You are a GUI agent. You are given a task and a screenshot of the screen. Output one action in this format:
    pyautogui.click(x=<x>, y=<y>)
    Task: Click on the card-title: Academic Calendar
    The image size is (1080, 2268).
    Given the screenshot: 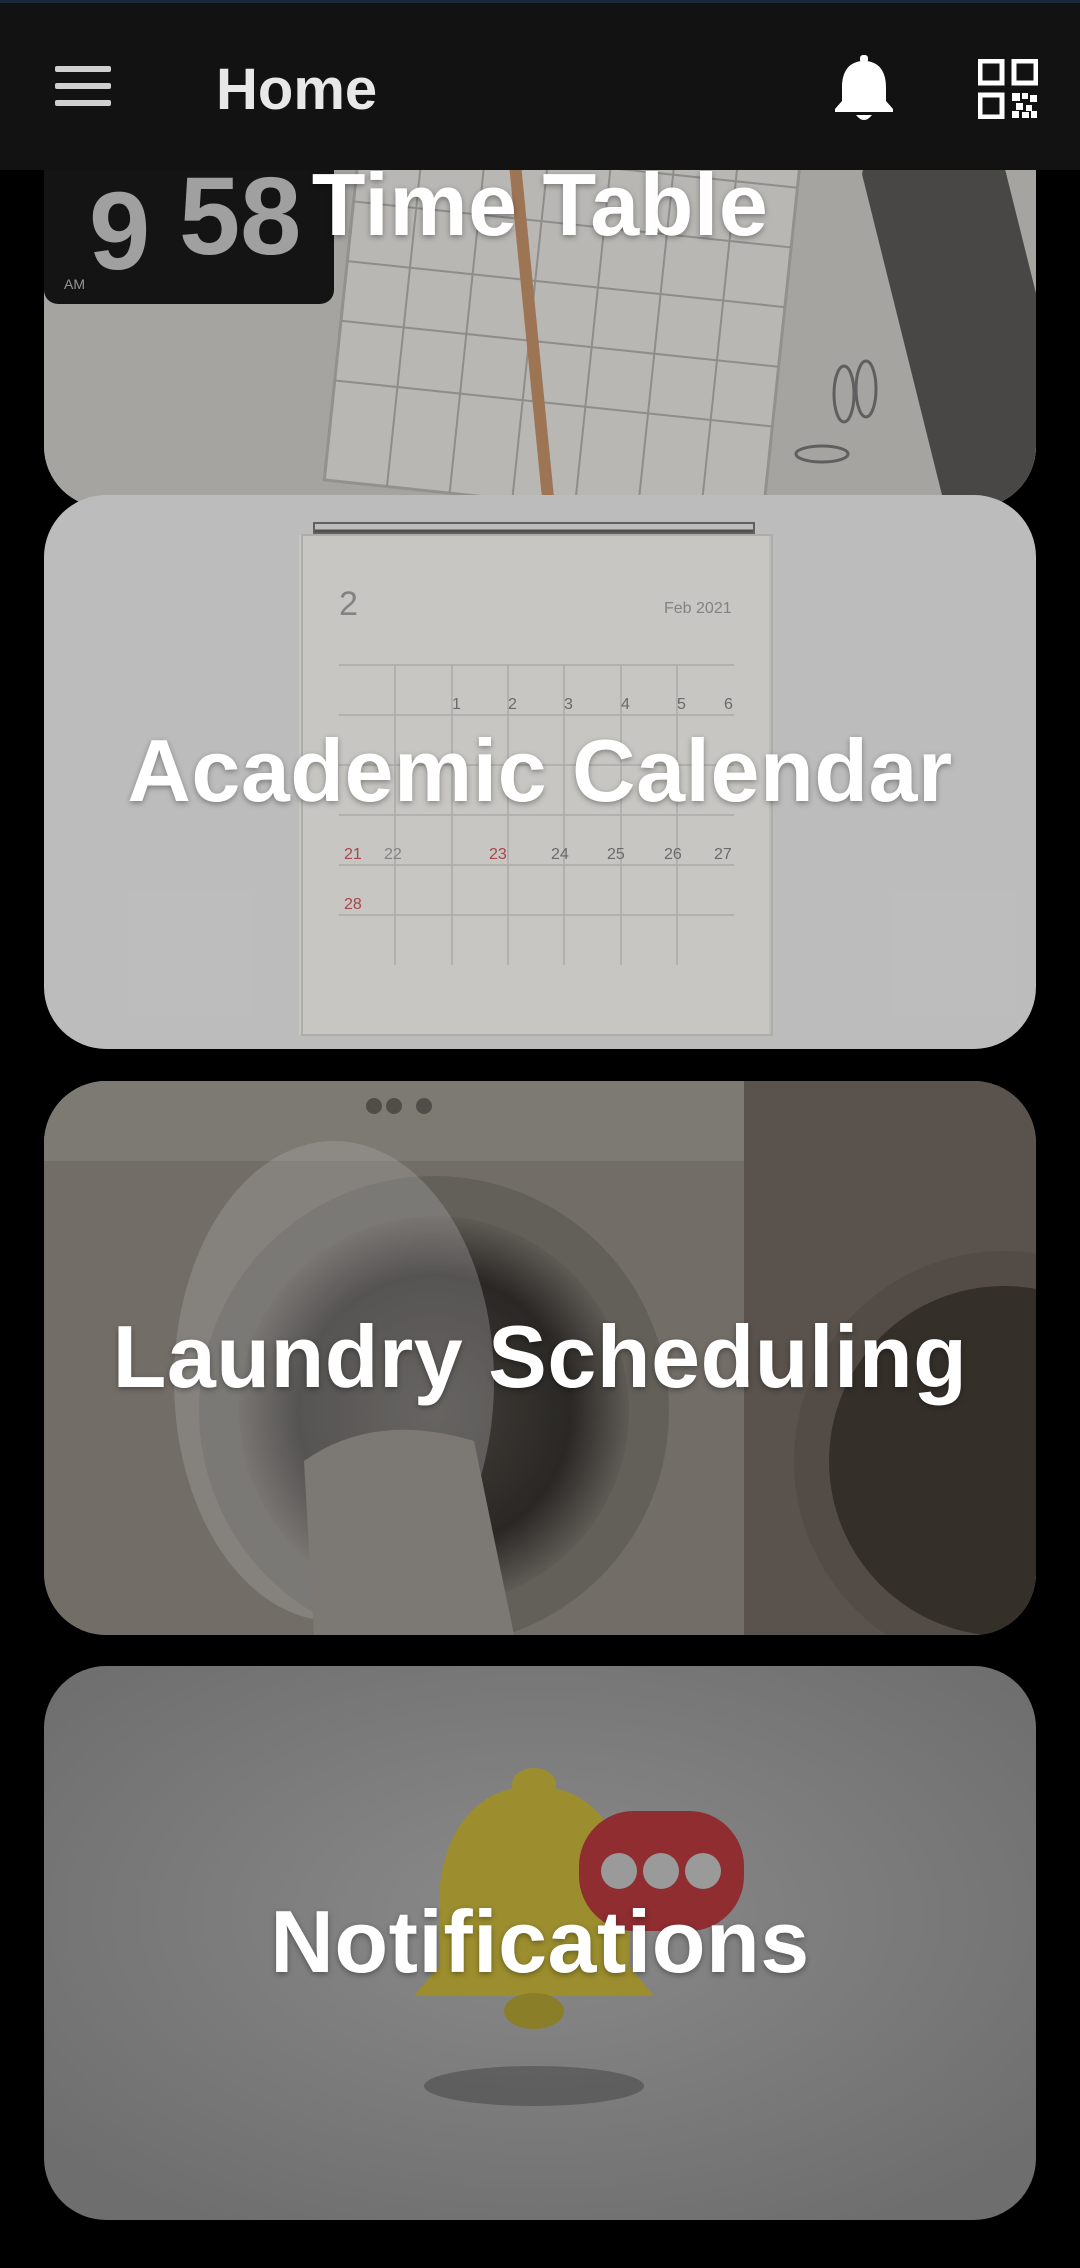 What is the action you would take?
    pyautogui.click(x=540, y=770)
    